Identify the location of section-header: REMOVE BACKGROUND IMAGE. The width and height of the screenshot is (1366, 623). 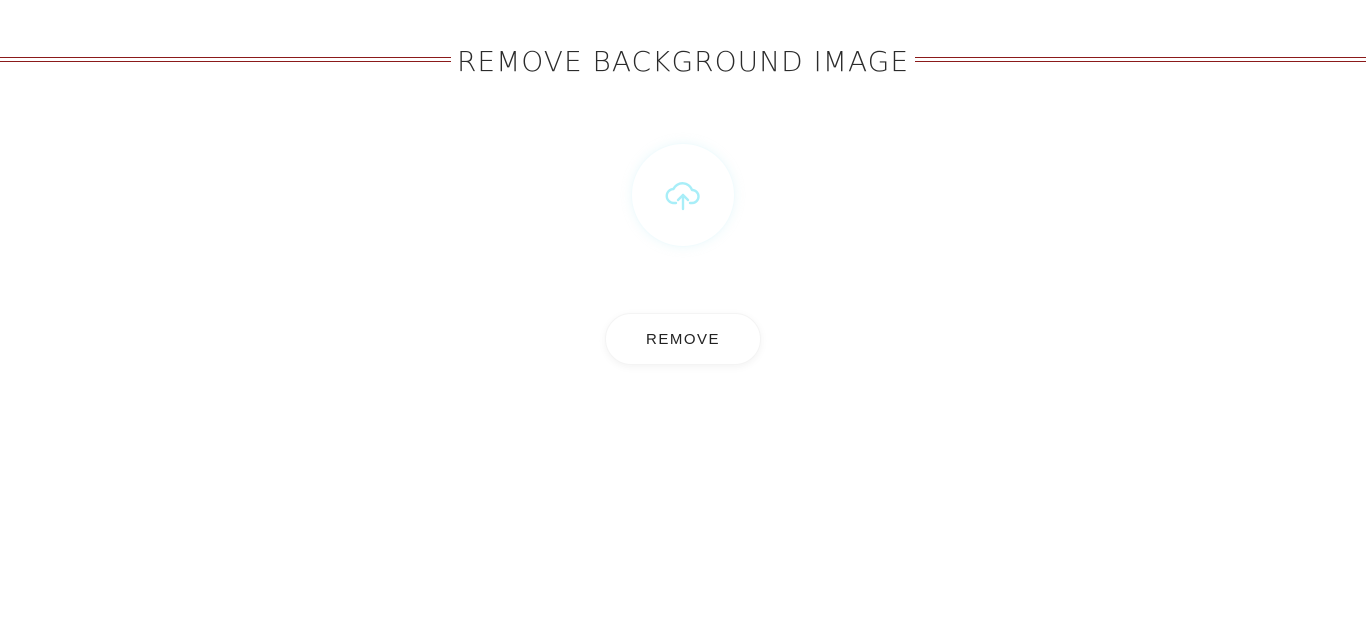
(683, 62).